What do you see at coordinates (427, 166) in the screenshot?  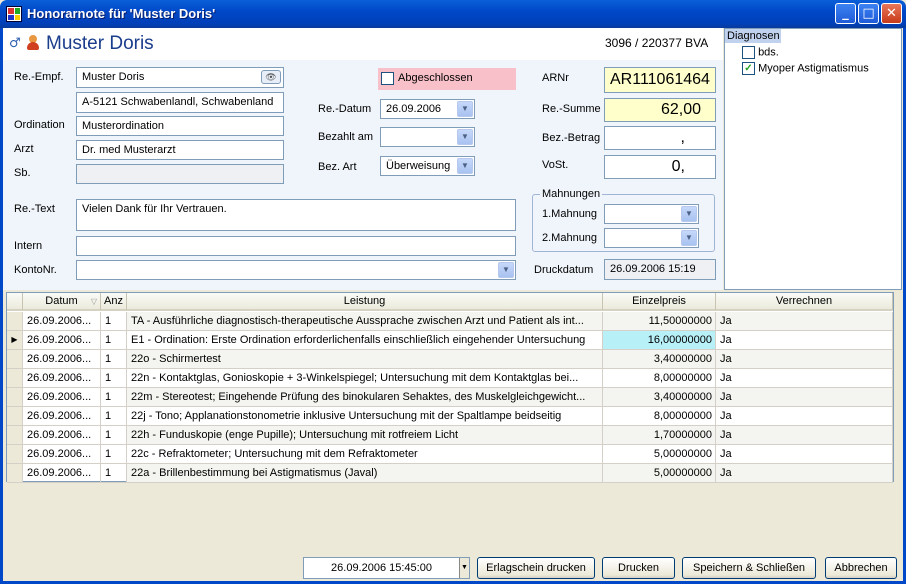 I see `bez-art-select: Überweisung ▼` at bounding box center [427, 166].